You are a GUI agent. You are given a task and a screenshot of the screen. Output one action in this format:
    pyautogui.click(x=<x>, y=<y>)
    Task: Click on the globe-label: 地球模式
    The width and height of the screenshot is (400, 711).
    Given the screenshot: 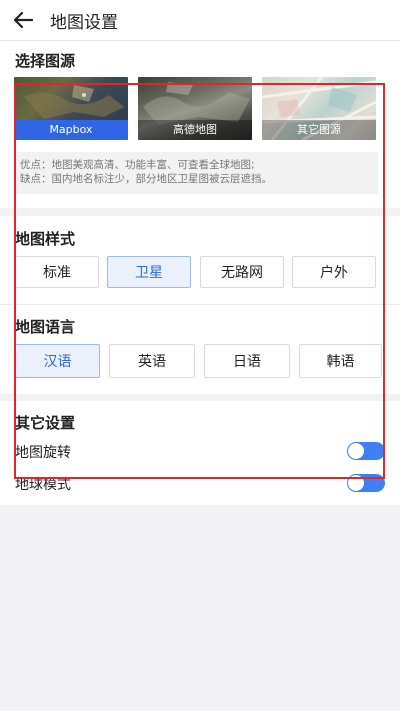 What is the action you would take?
    pyautogui.click(x=43, y=485)
    